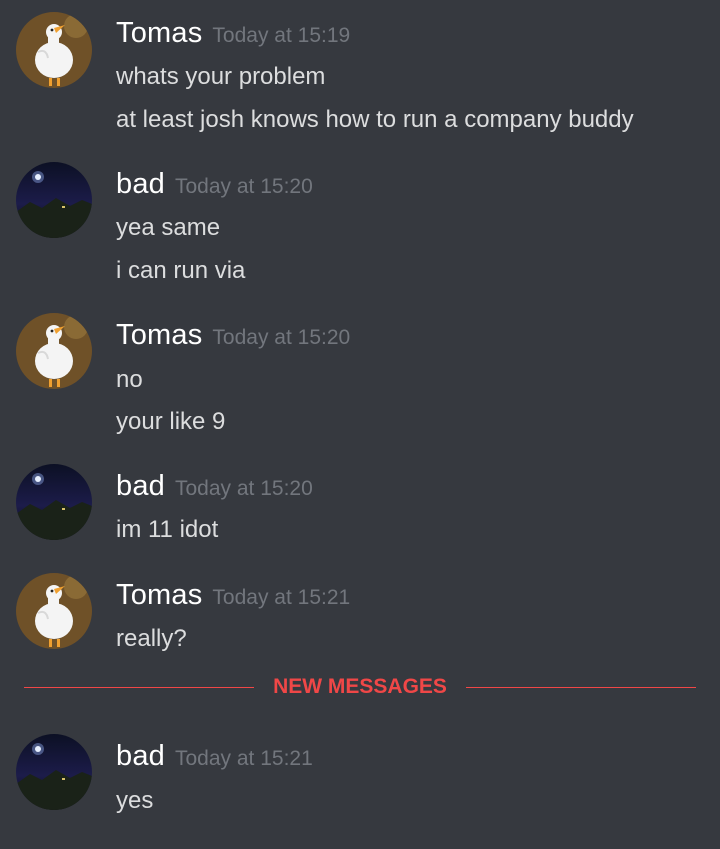  What do you see at coordinates (281, 35) in the screenshot?
I see `message-timestamp: Today at 15:19` at bounding box center [281, 35].